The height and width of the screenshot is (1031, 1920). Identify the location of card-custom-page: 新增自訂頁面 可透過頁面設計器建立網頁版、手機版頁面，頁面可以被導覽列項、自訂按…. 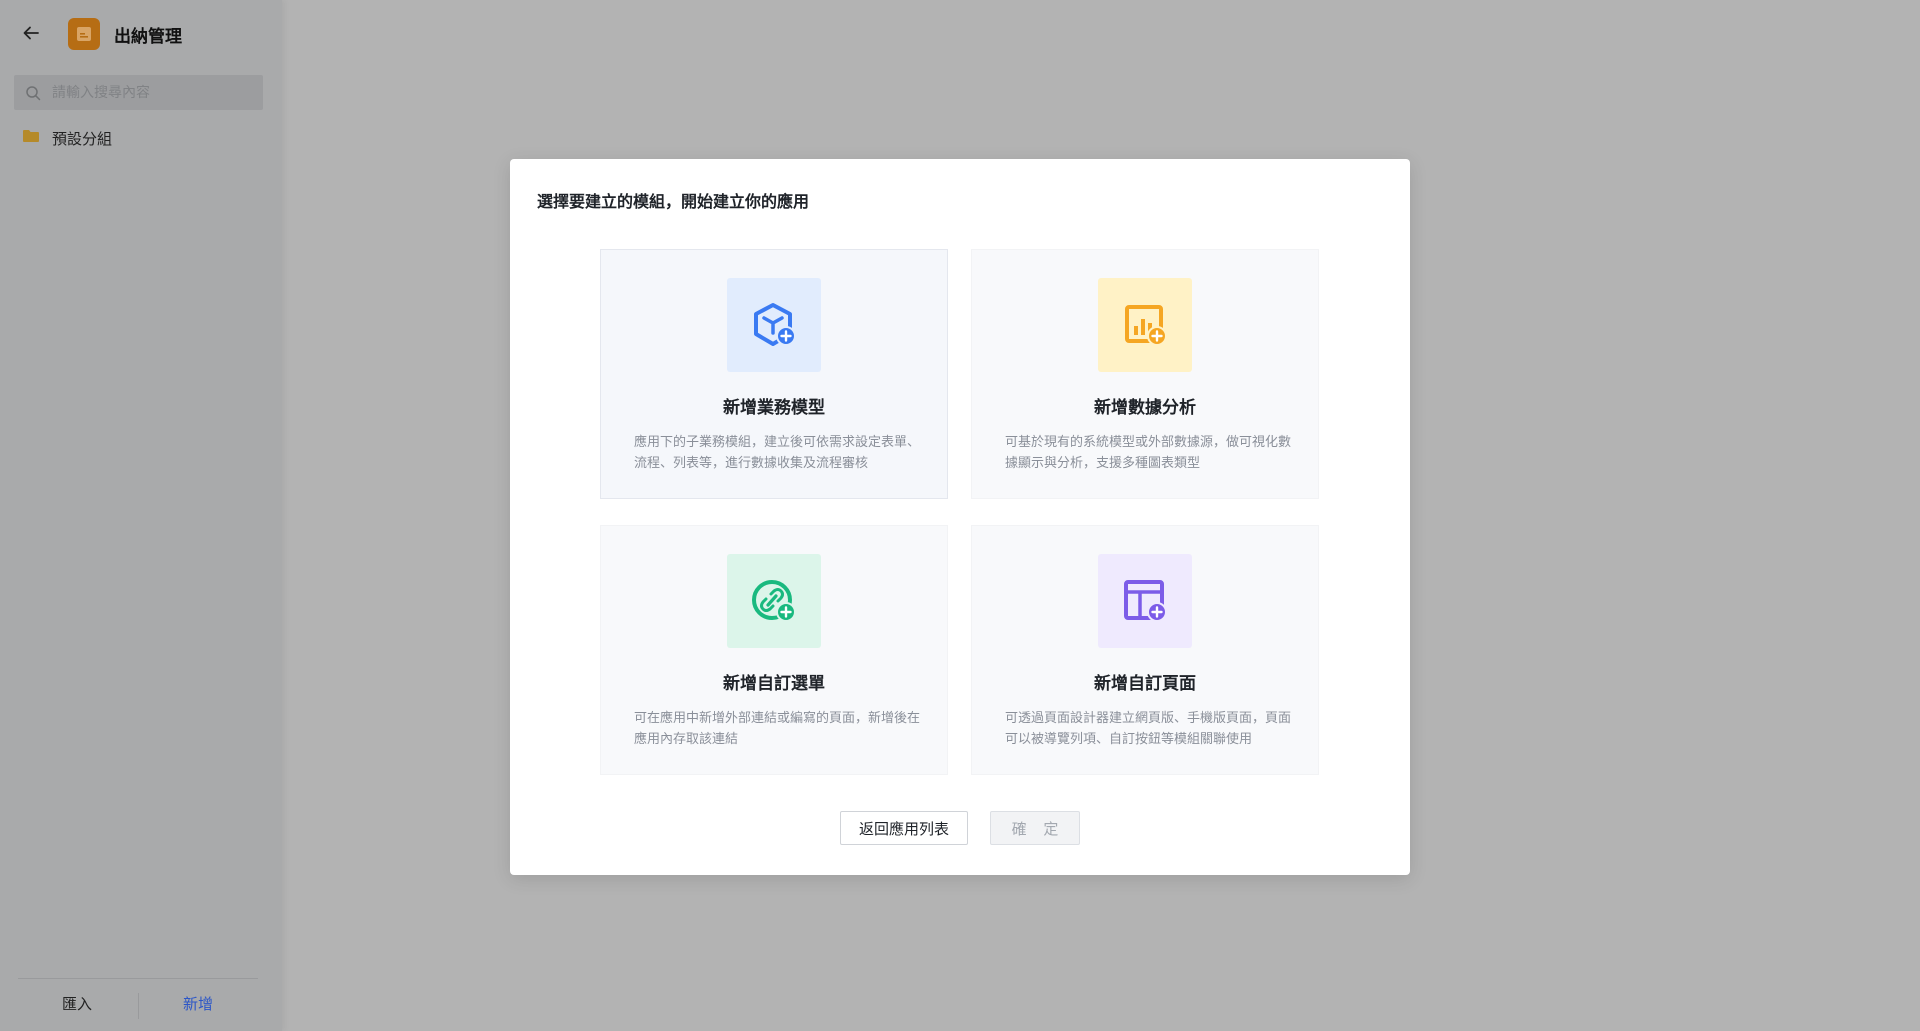
(1145, 650).